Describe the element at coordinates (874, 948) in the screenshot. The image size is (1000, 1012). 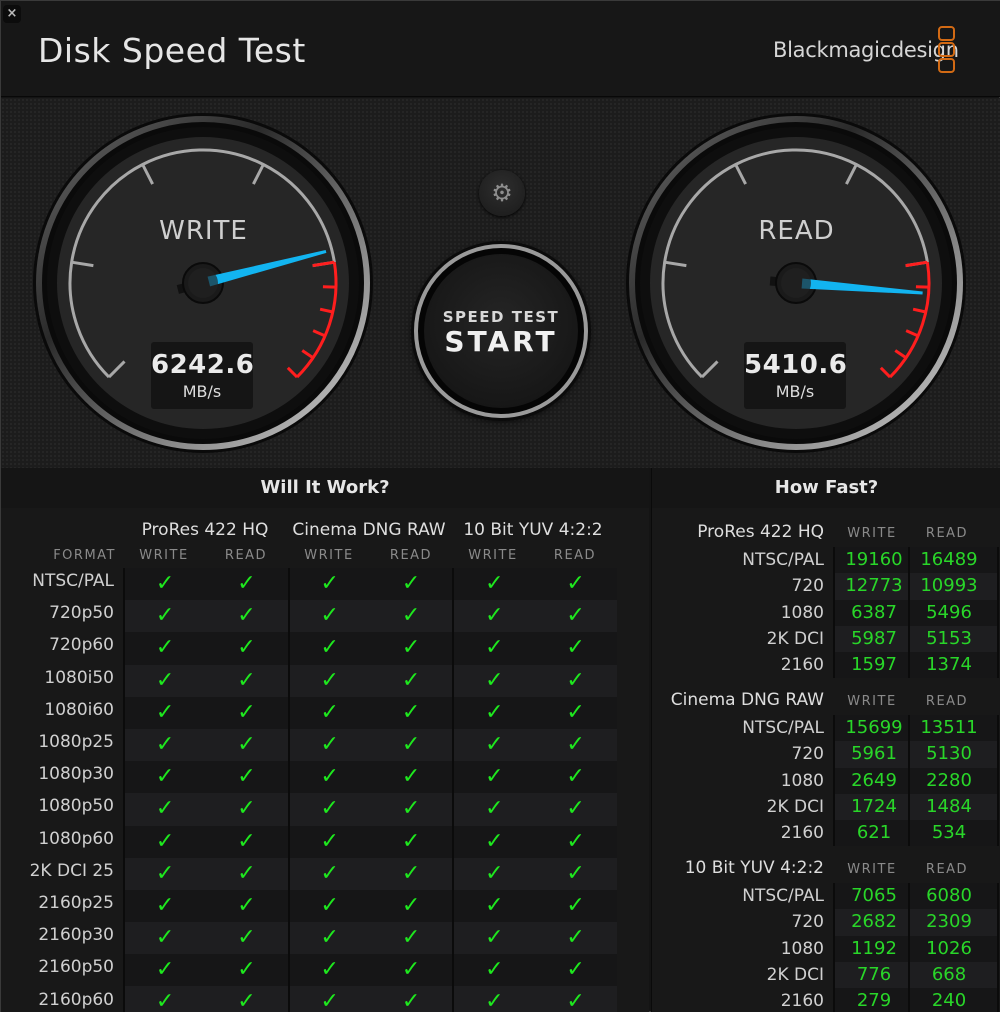
I see `write-speed-cell: 1192` at that location.